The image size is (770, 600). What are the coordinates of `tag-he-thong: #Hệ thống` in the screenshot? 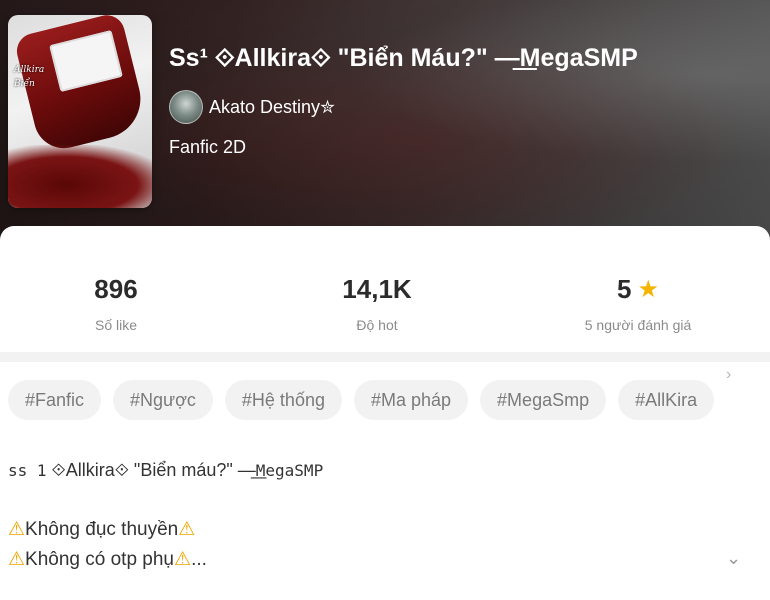 It's located at (283, 400).